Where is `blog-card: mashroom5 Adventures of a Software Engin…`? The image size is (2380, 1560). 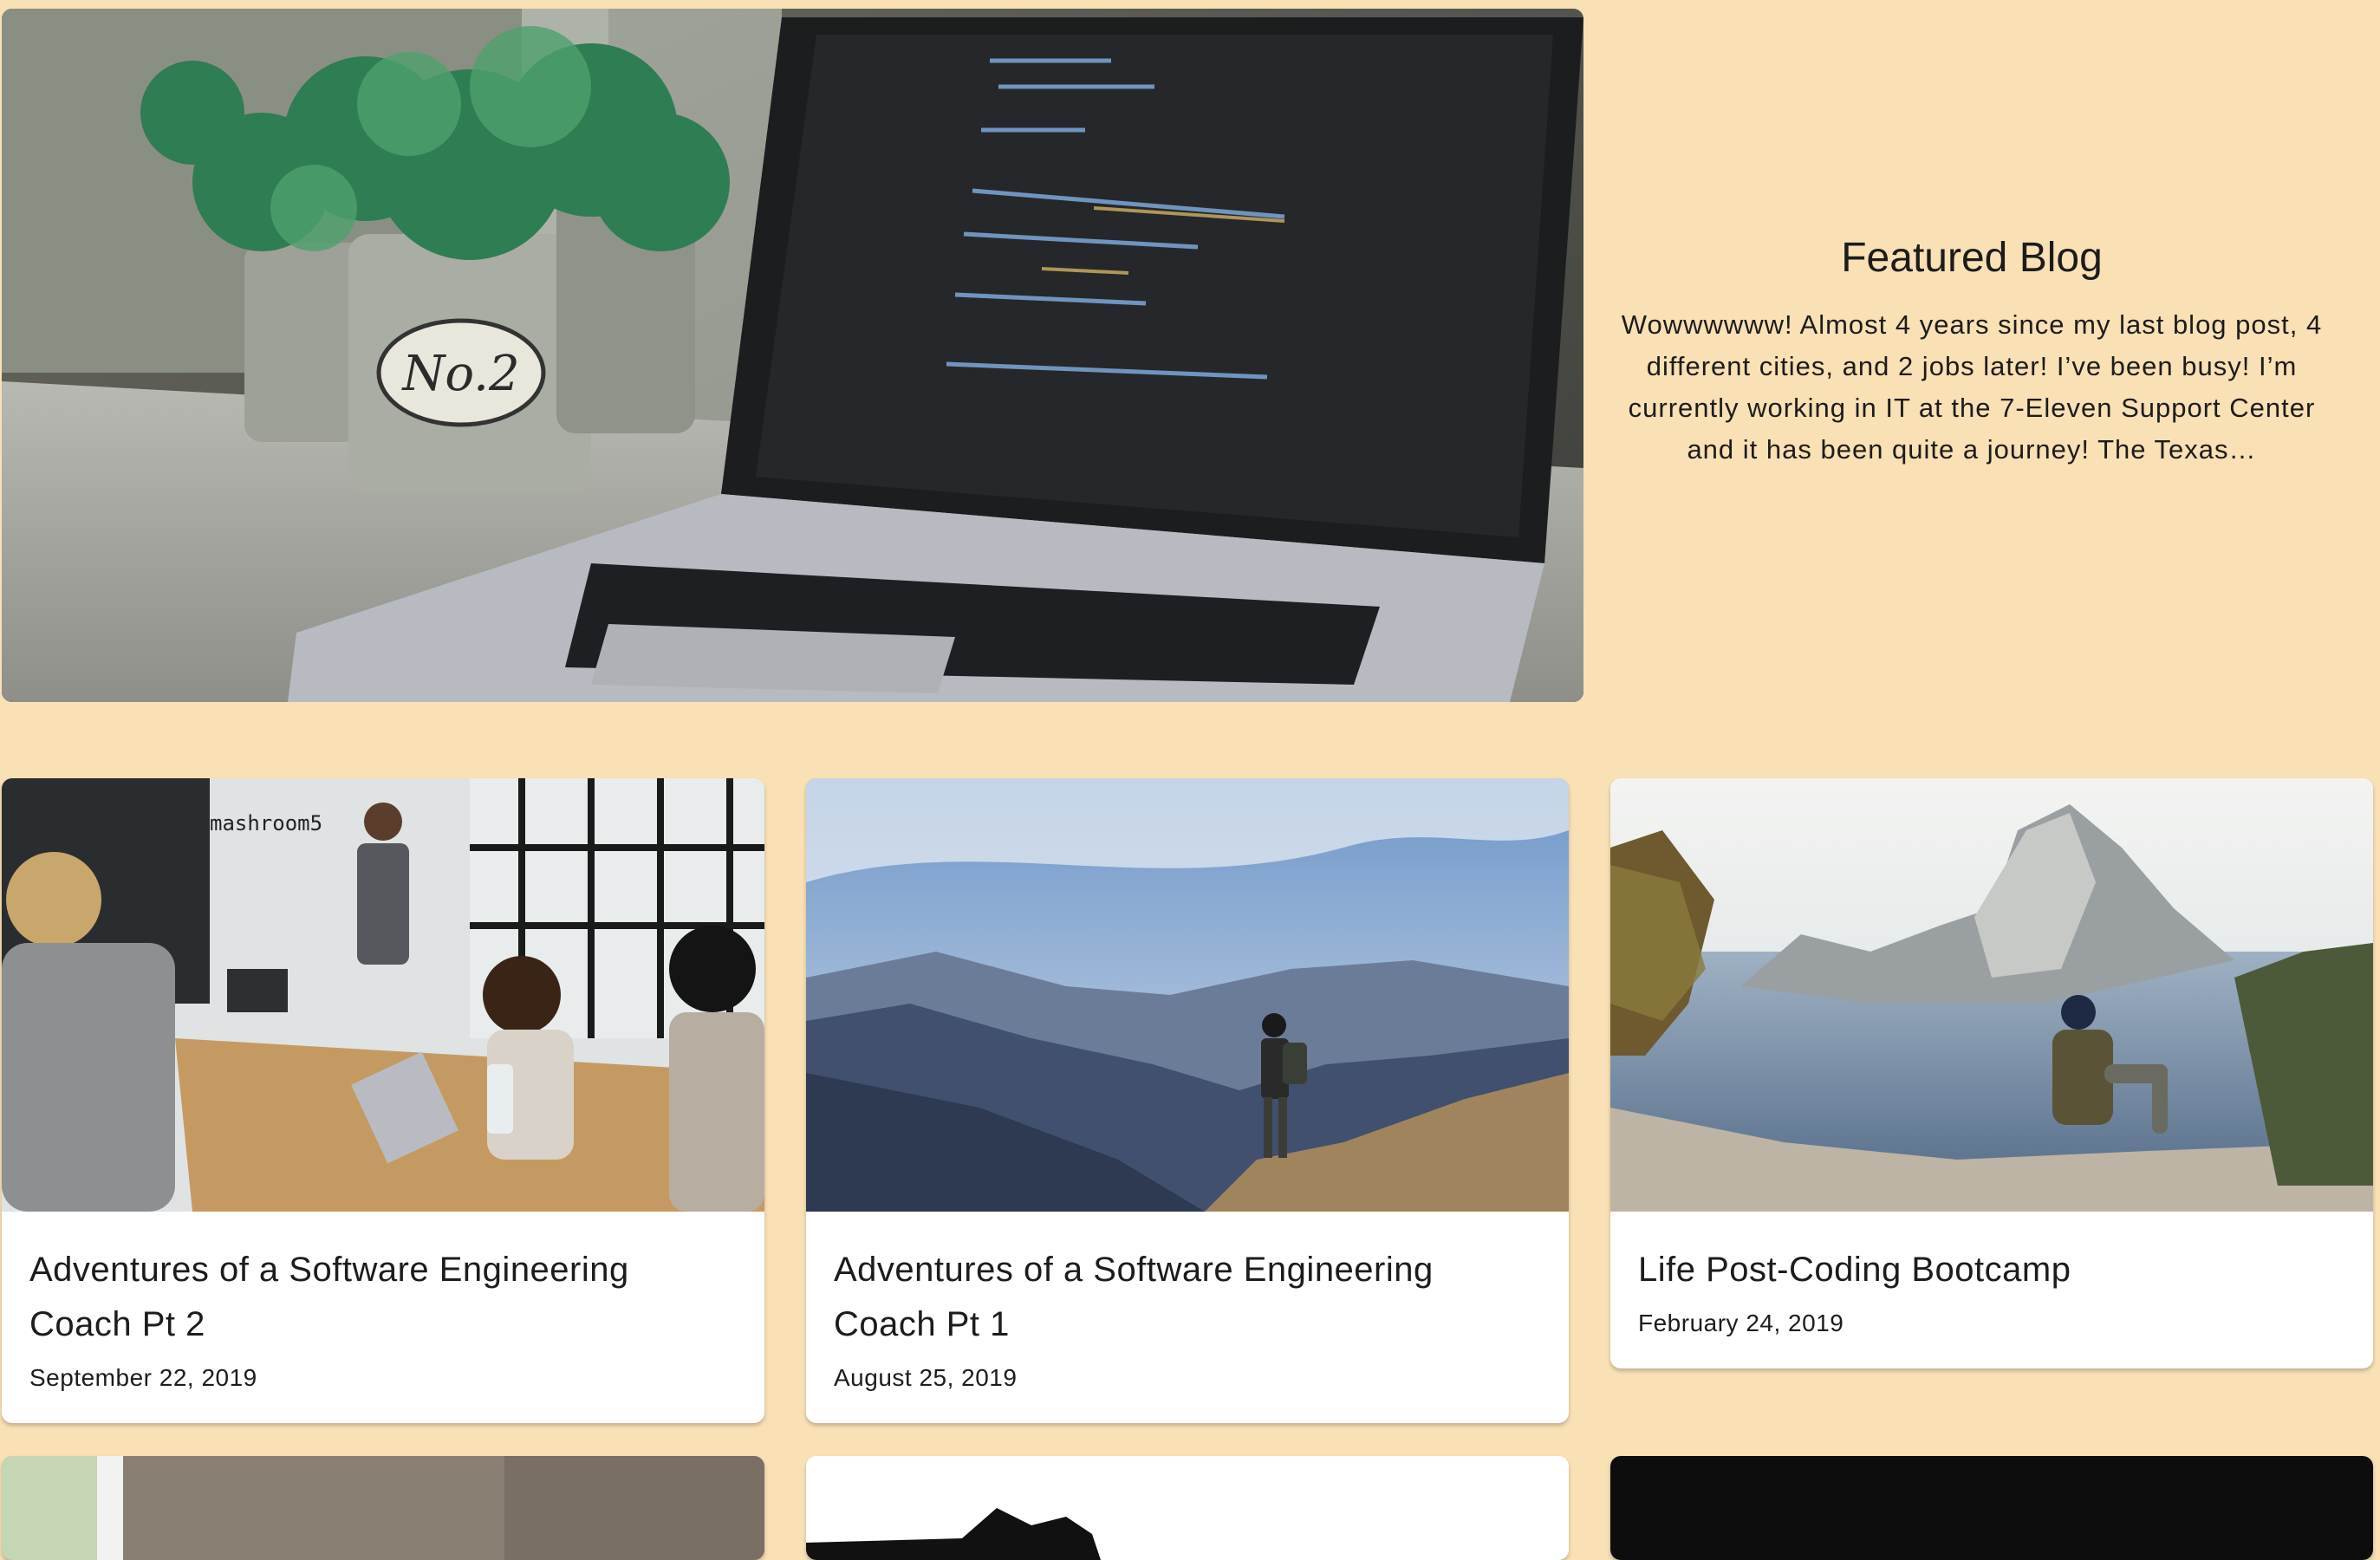
blog-card: mashroom5 Adventures of a Software Engin… is located at coordinates (383, 1100).